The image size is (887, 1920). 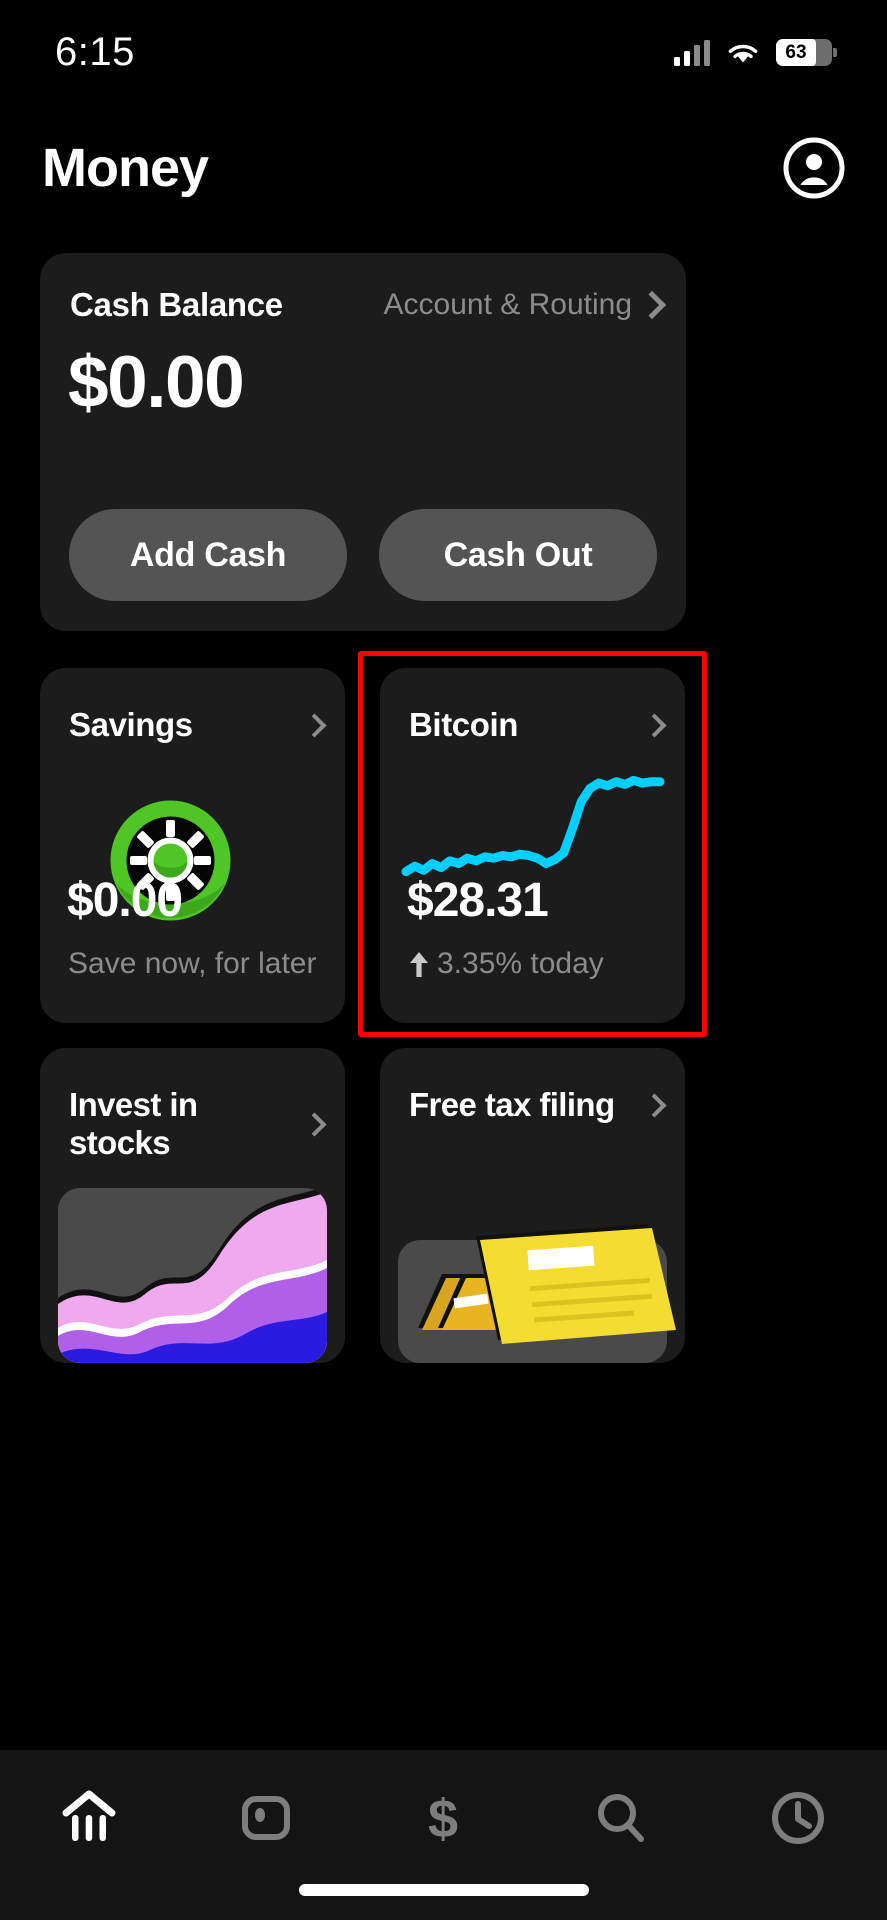 I want to click on page-header: Money, so click(x=443, y=167).